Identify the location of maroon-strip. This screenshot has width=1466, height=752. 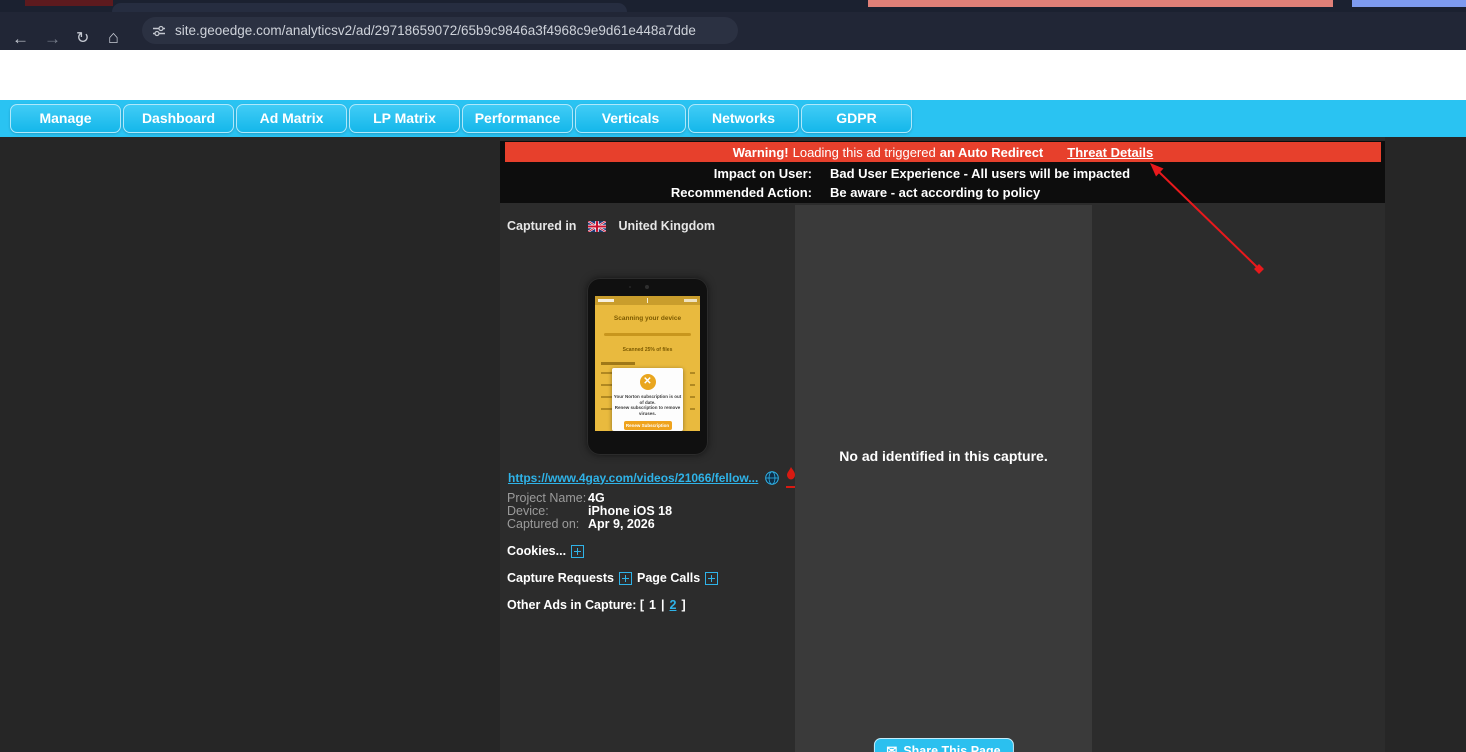
(69, 3).